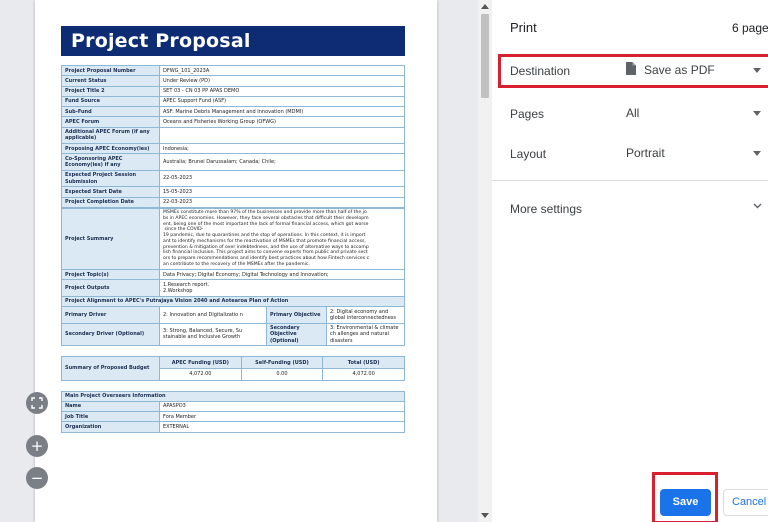 This screenshot has height=522, width=768. What do you see at coordinates (485, 261) in the screenshot?
I see `preview-scrollbar` at bounding box center [485, 261].